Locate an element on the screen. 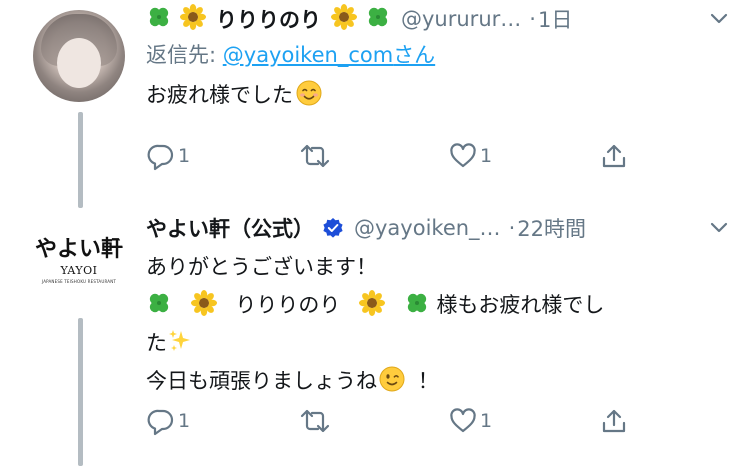 Image resolution: width=747 pixels, height=466 pixels. tweet-text-line-4: 今日も頑張りましょうね ！ is located at coordinates (438, 383).